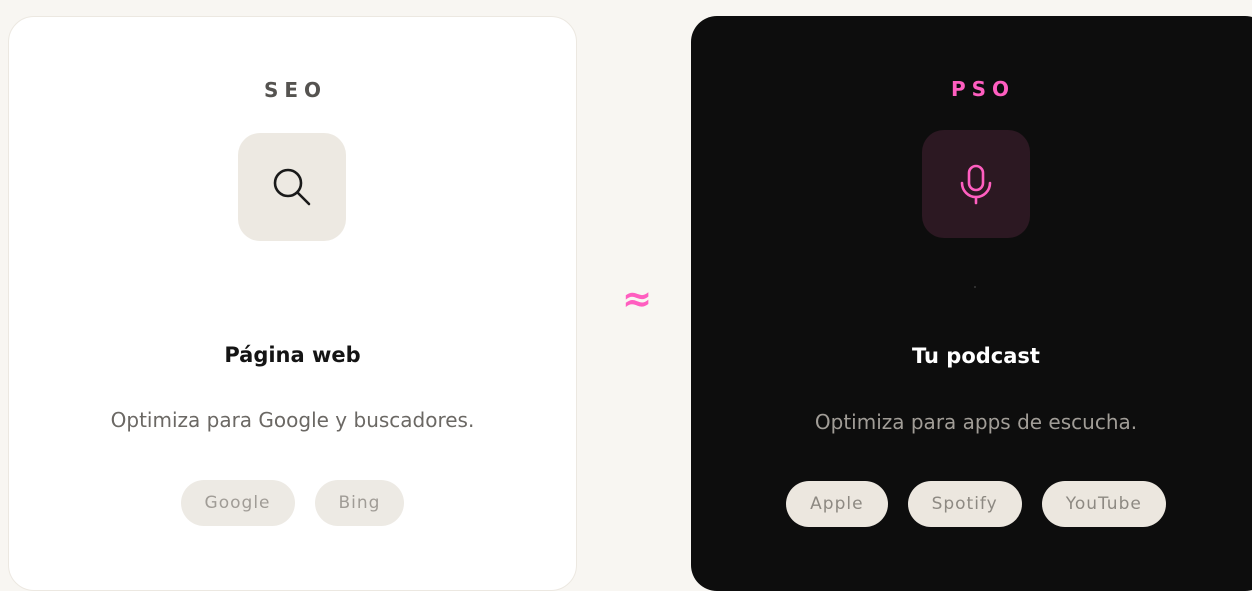 Image resolution: width=1252 pixels, height=591 pixels. Describe the element at coordinates (359, 503) in the screenshot. I see `chip-bing: Bing` at that location.